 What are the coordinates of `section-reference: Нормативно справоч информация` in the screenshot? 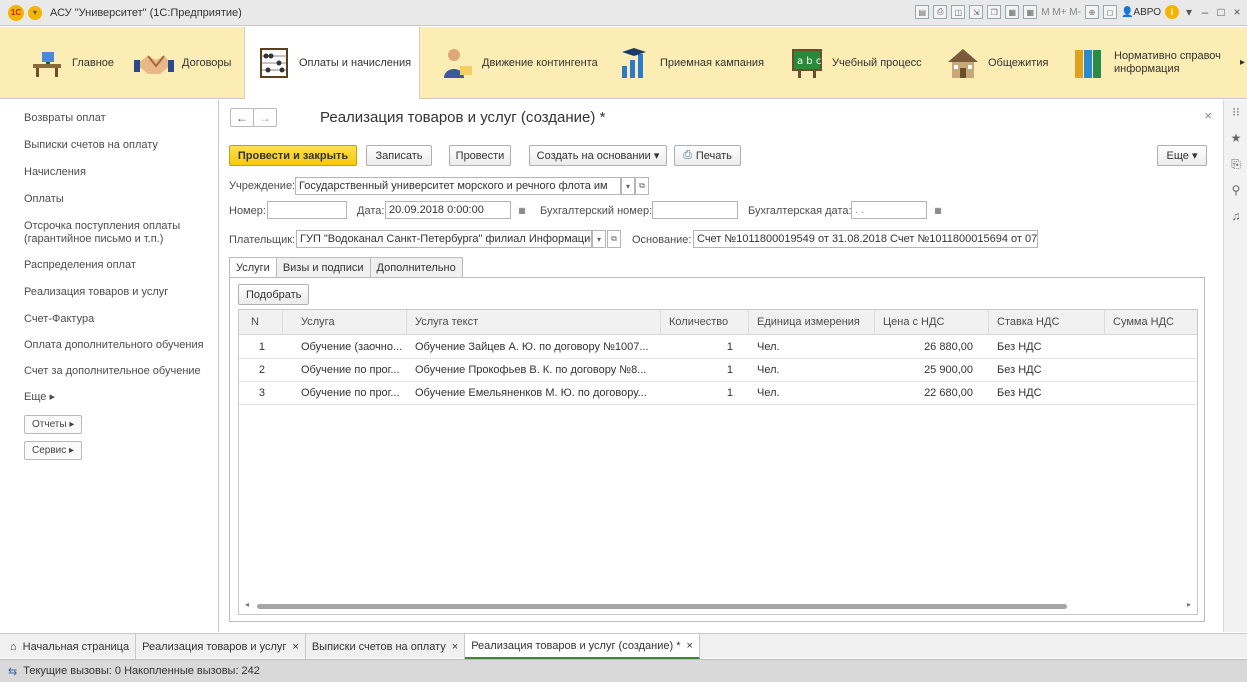 It's located at (1142, 63).